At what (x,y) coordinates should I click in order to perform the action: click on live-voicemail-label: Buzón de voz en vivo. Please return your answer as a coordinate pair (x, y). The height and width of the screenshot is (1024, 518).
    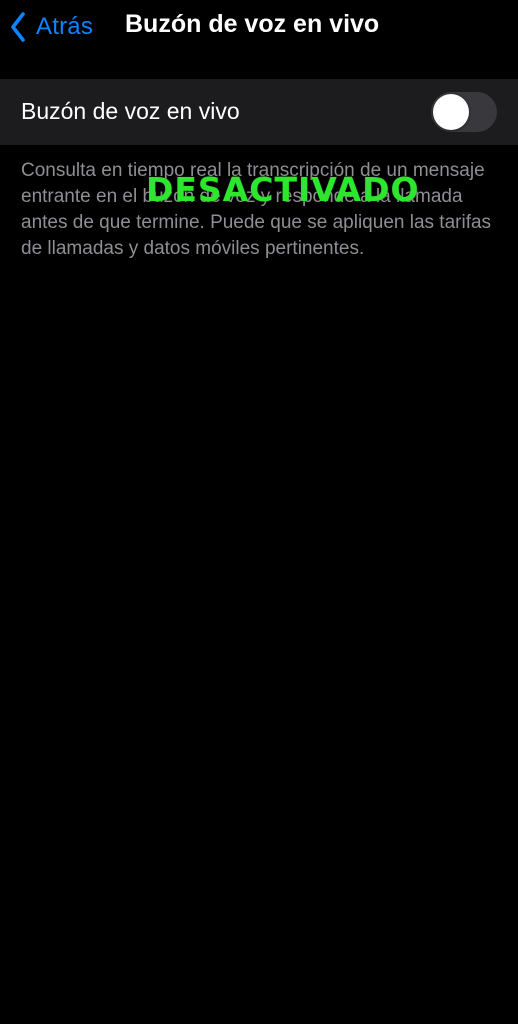
    Looking at the image, I should click on (130, 111).